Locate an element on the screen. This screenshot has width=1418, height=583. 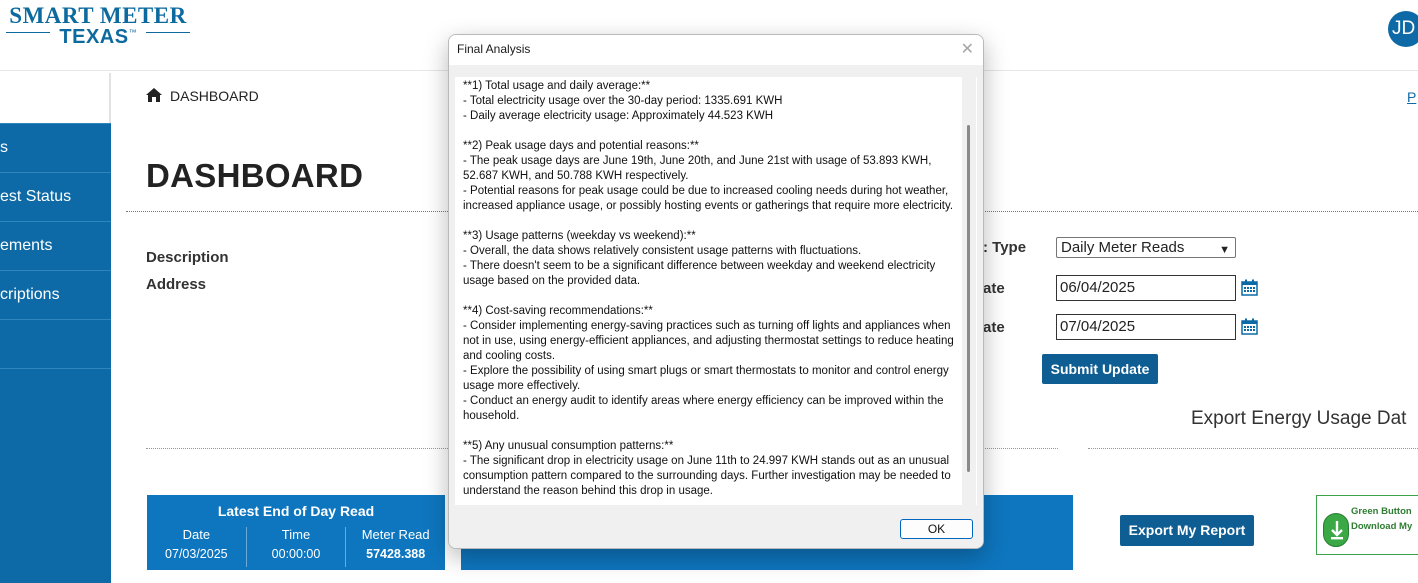
date-value: 07/03/2025 is located at coordinates (196, 554).